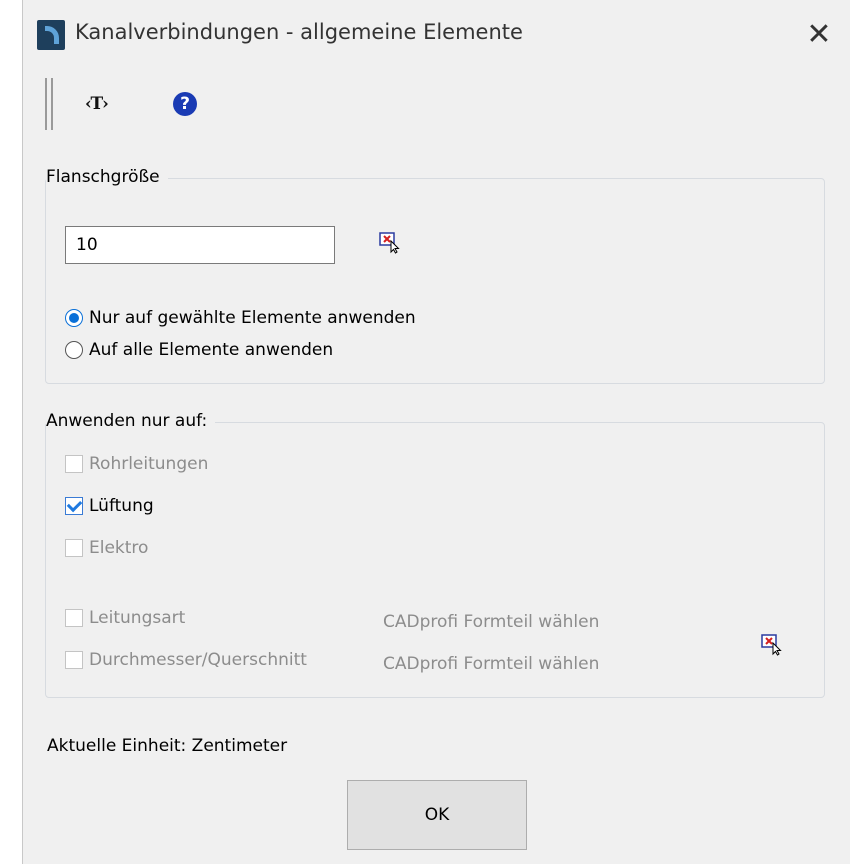 This screenshot has height=864, width=850. Describe the element at coordinates (299, 32) in the screenshot. I see `window-title: Kanalverbindungen - allgemeine Elemente` at that location.